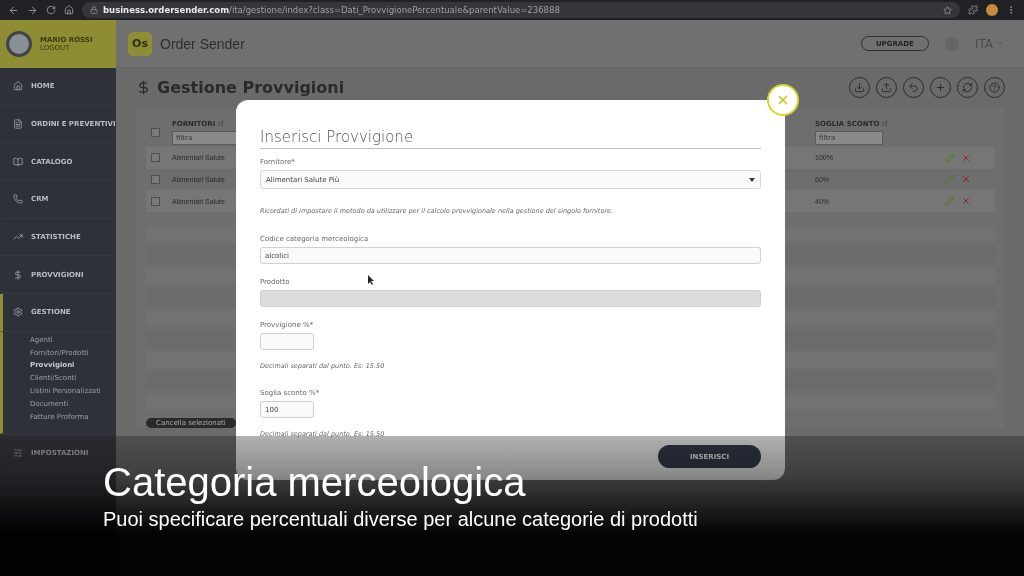 The height and width of the screenshot is (576, 1024). Describe the element at coordinates (251, 87) in the screenshot. I see `page-title: Gestione Provvigioni` at that location.